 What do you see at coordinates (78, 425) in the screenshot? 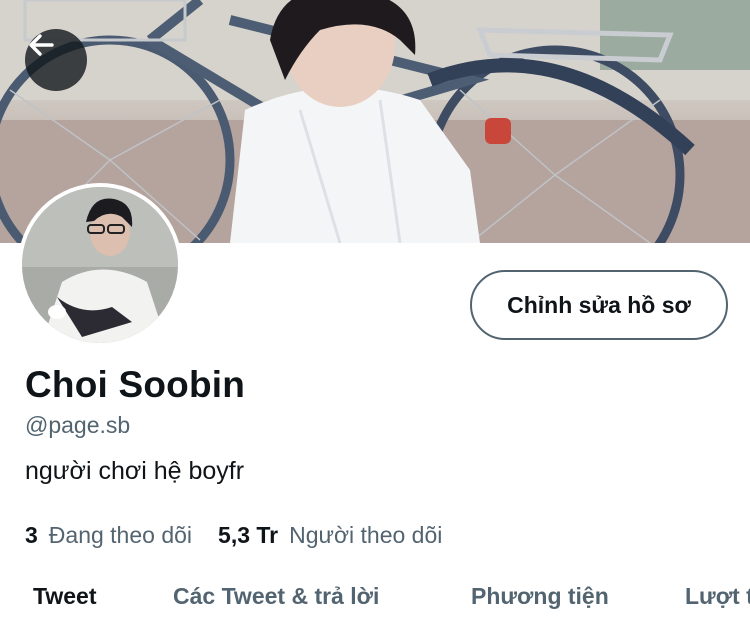
I see `profile-handle: @page.sb` at bounding box center [78, 425].